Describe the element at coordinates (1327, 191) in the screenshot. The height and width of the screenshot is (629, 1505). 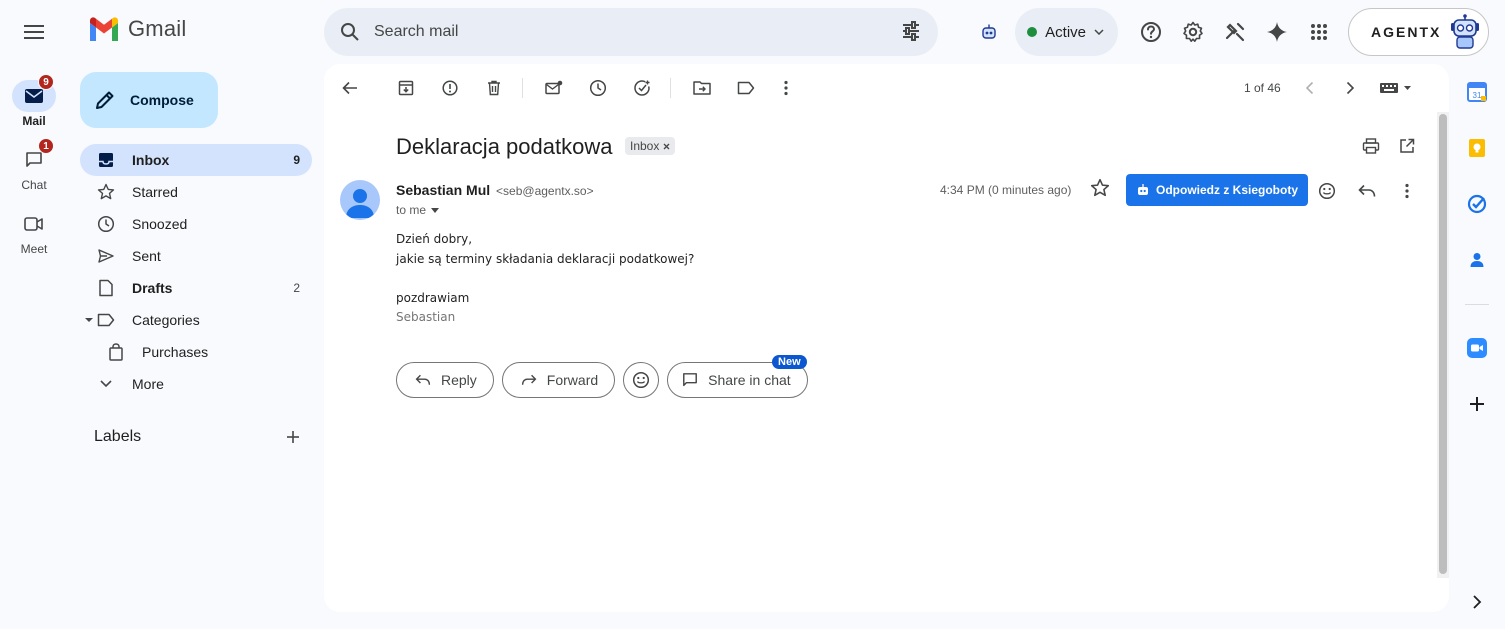
I see `add-reaction-button` at that location.